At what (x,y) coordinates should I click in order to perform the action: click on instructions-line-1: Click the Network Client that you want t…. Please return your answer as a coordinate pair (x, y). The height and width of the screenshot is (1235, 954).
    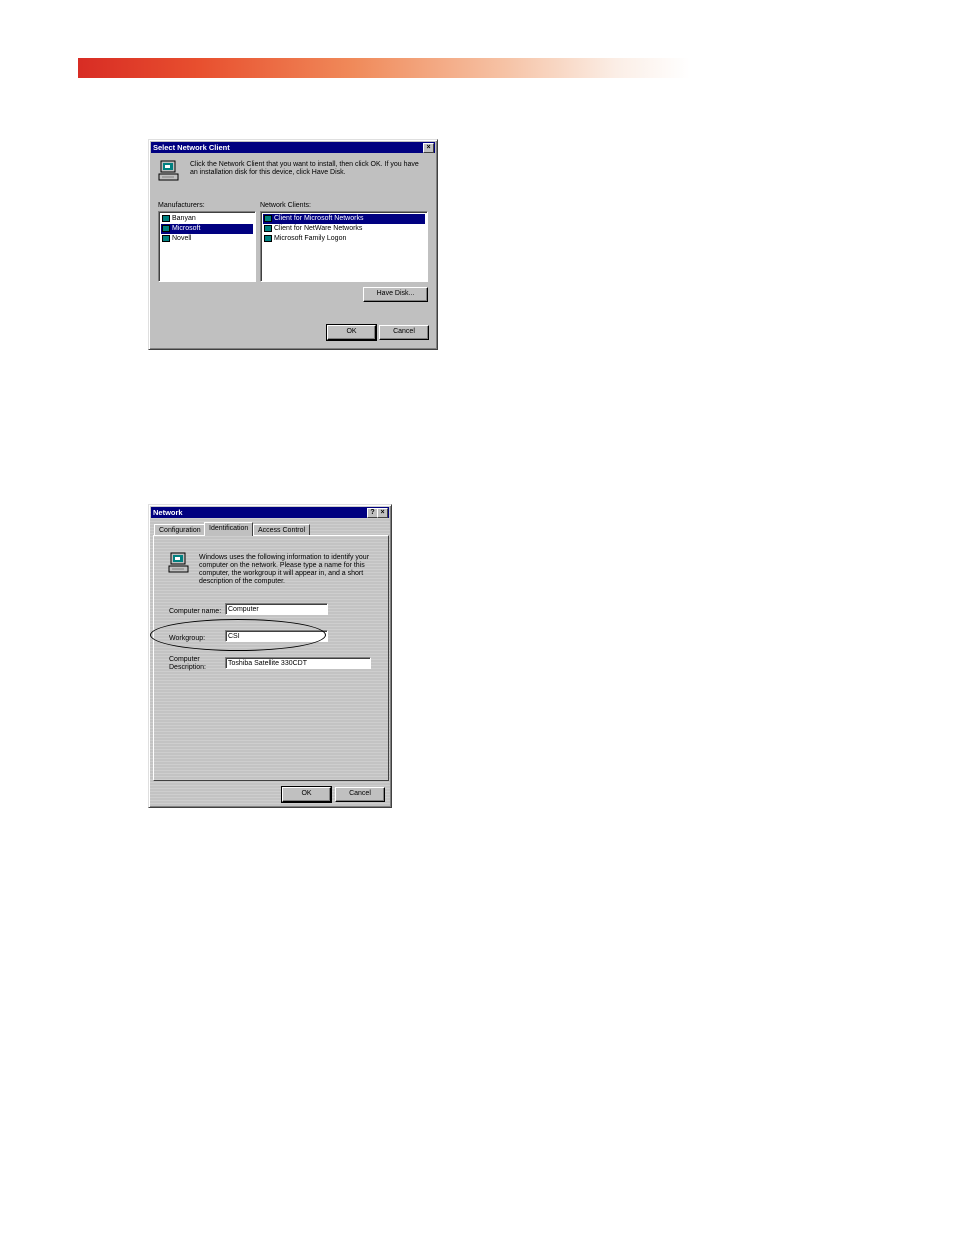
    Looking at the image, I should click on (304, 164).